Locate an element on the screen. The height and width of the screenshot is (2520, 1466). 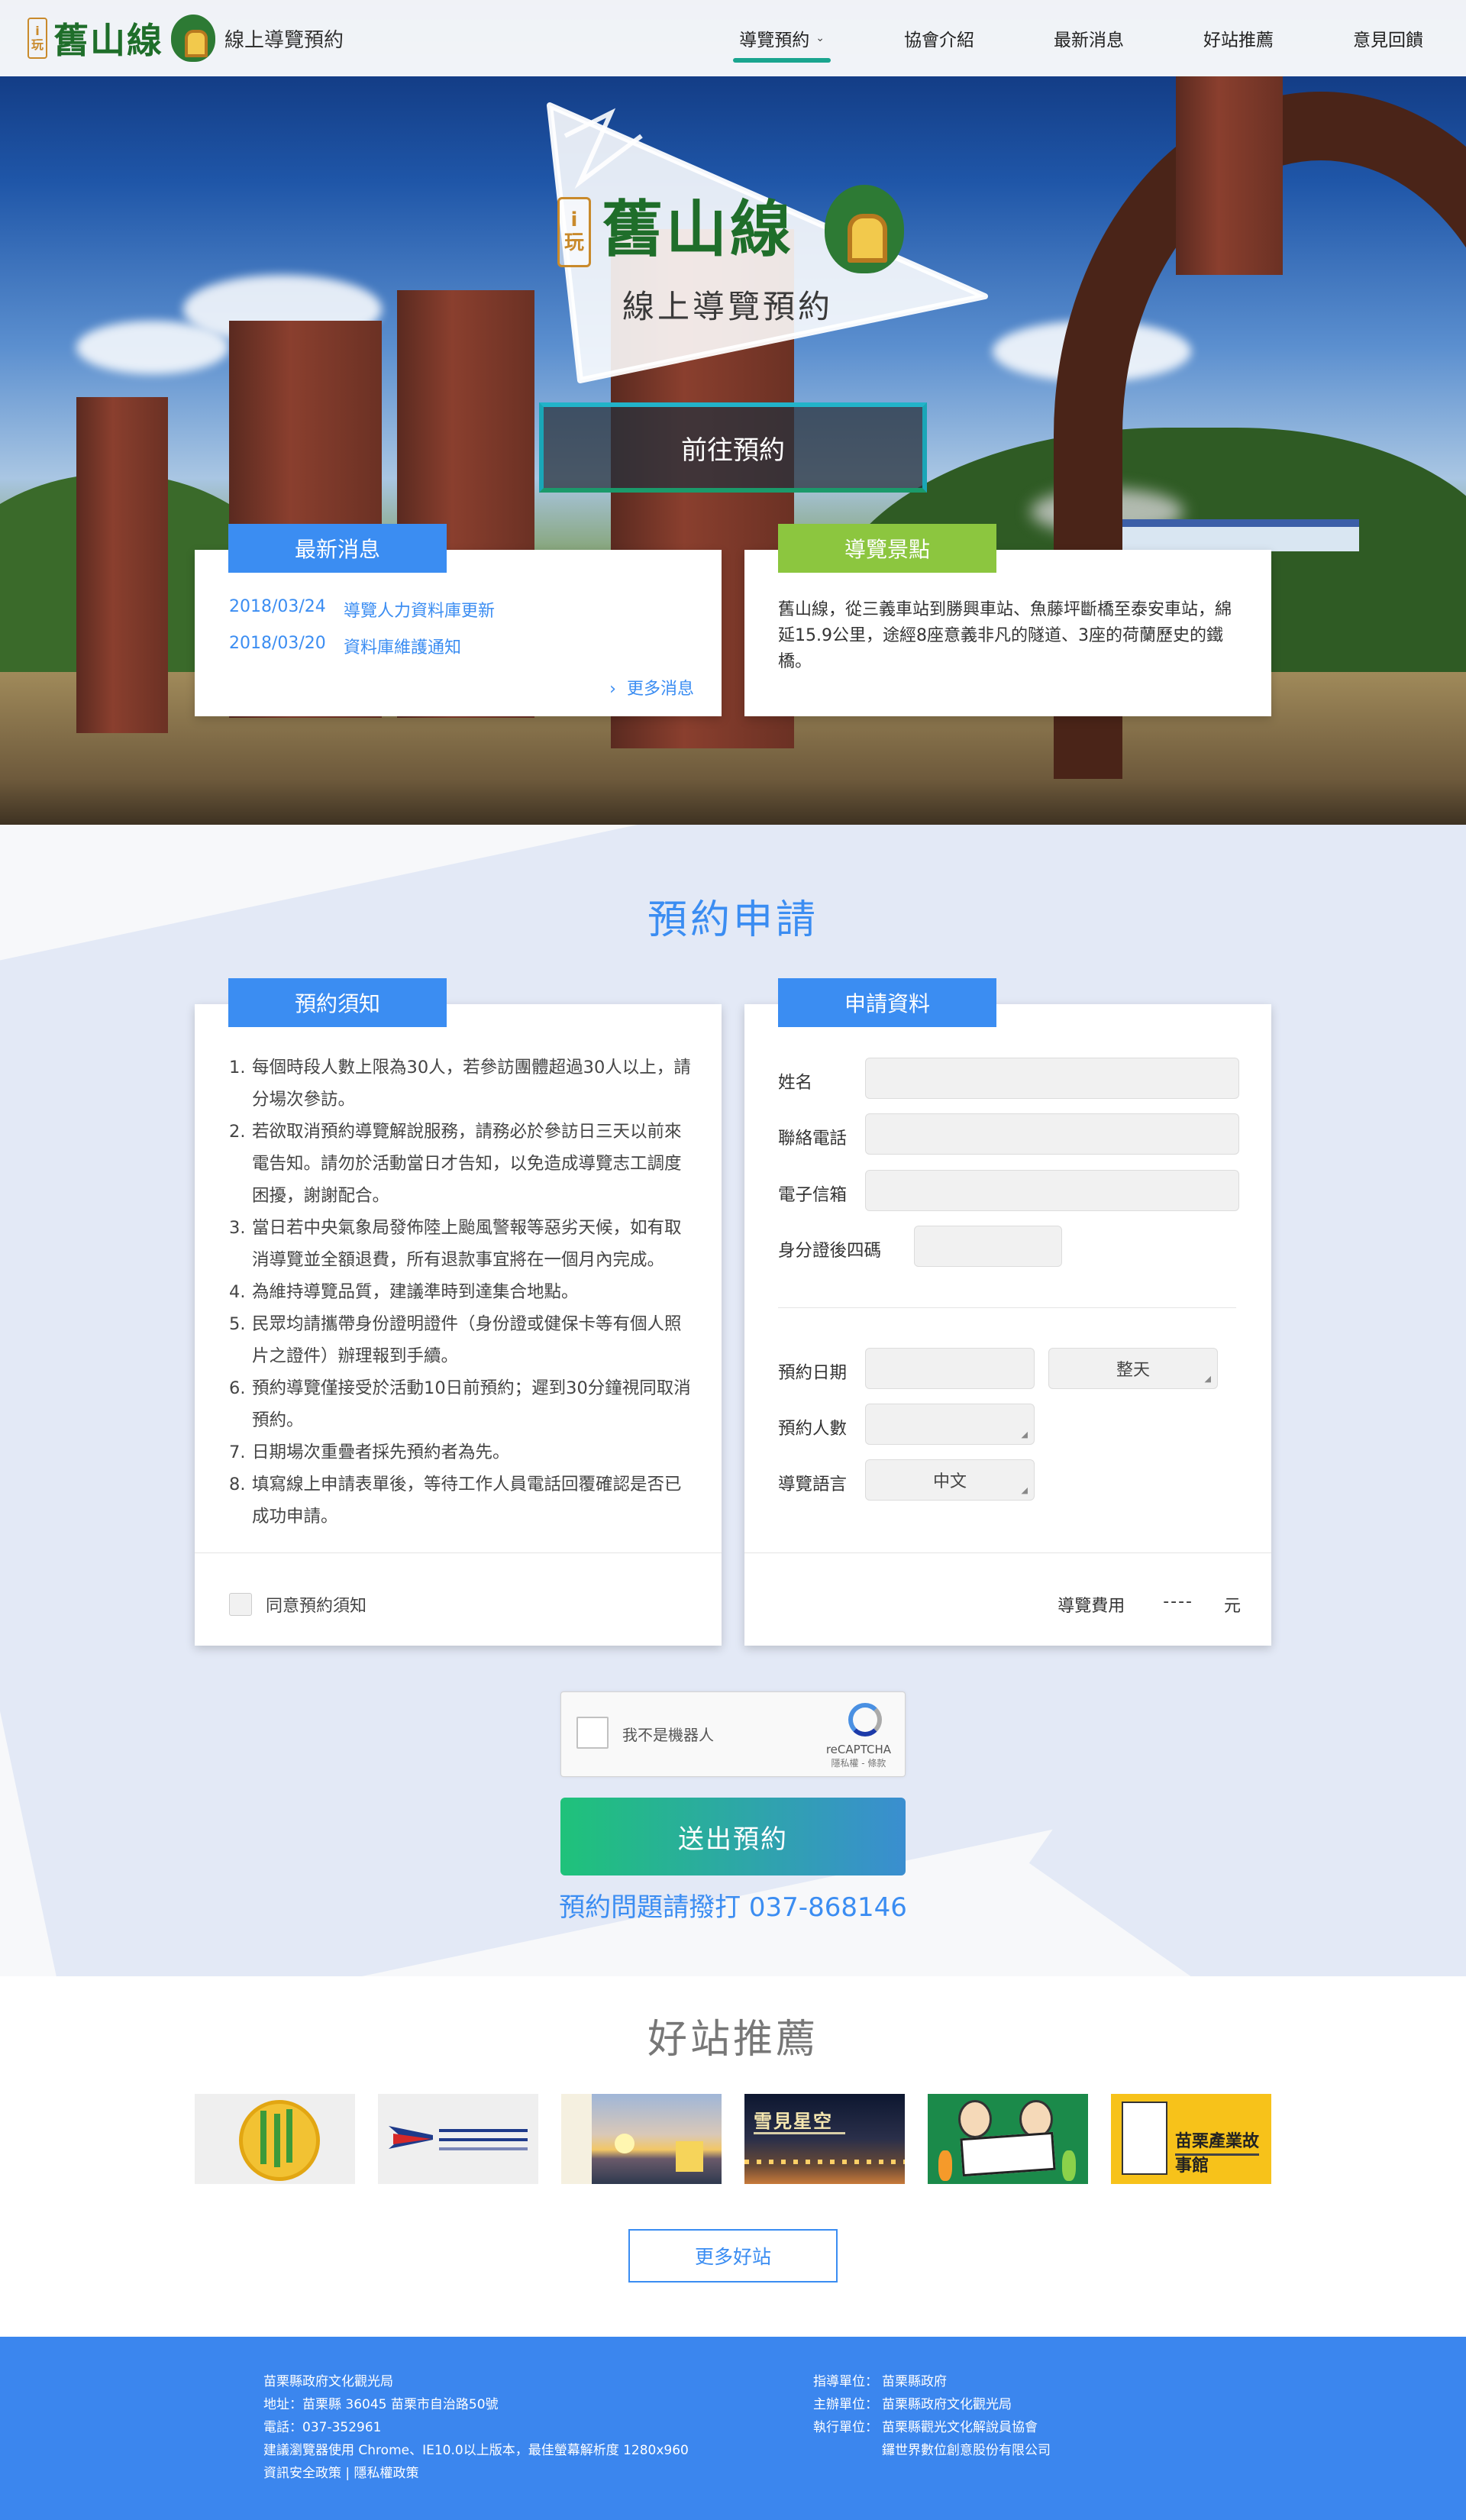
site-logo-night-view: 雪見星空 is located at coordinates (824, 2139).